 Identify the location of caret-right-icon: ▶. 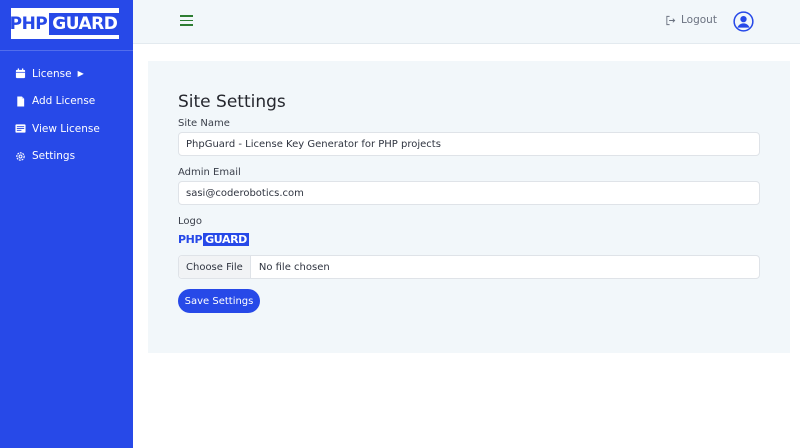
(80, 74).